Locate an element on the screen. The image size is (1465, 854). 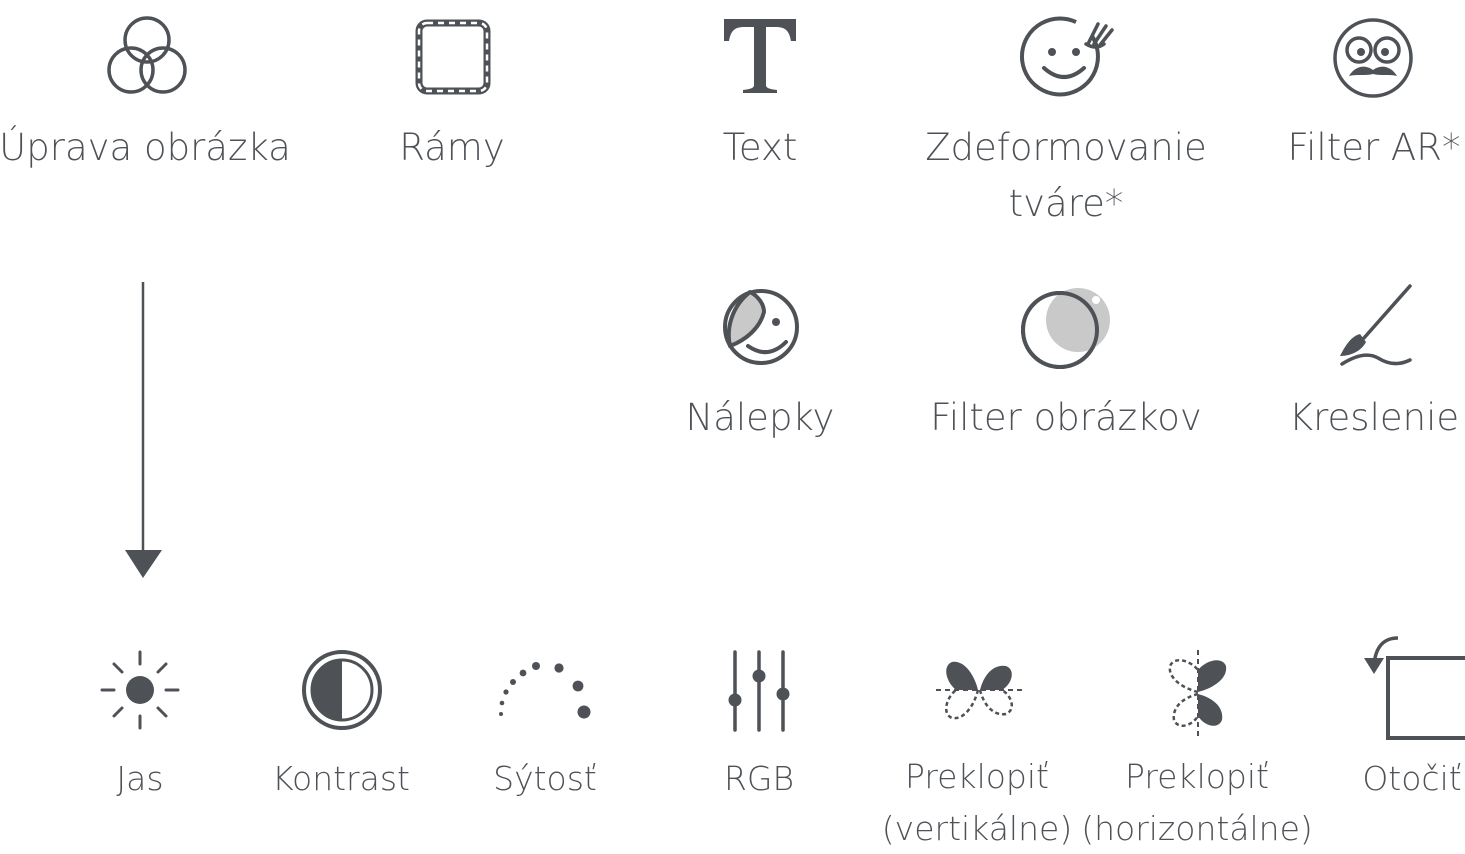
frames-label: Rámy is located at coordinates (452, 147).